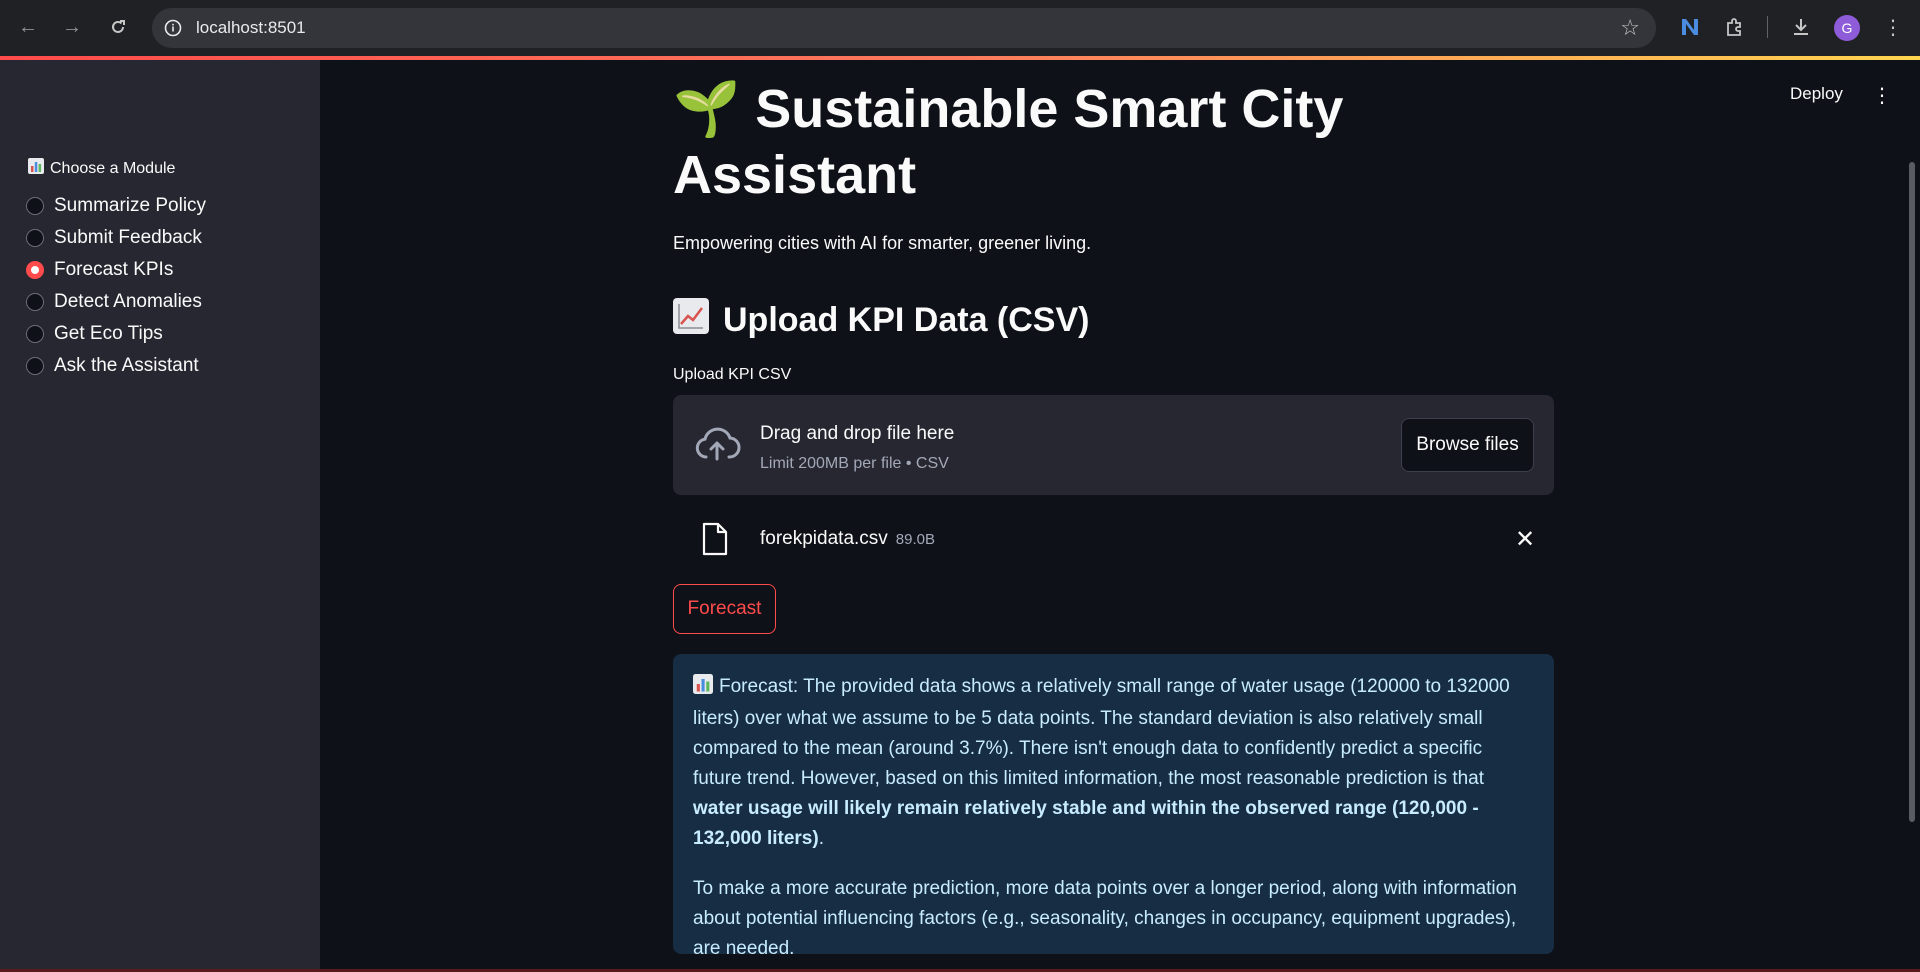 This screenshot has width=1920, height=972. Describe the element at coordinates (715, 539) in the screenshot. I see `file-icon` at that location.